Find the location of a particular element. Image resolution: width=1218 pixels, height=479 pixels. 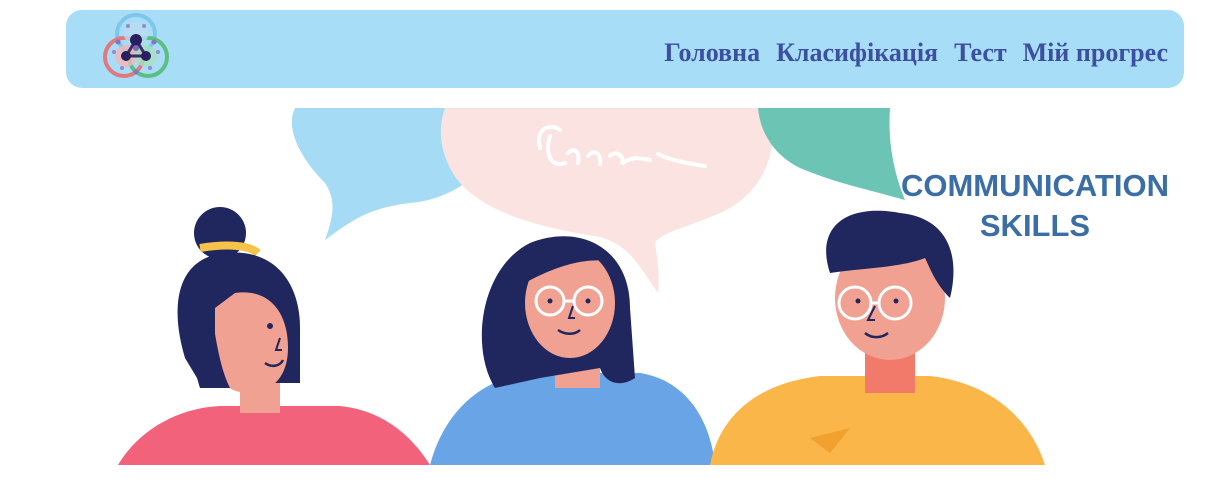

main-nav: Головна Класифікація Тест Мій прогрес is located at coordinates (916, 53).